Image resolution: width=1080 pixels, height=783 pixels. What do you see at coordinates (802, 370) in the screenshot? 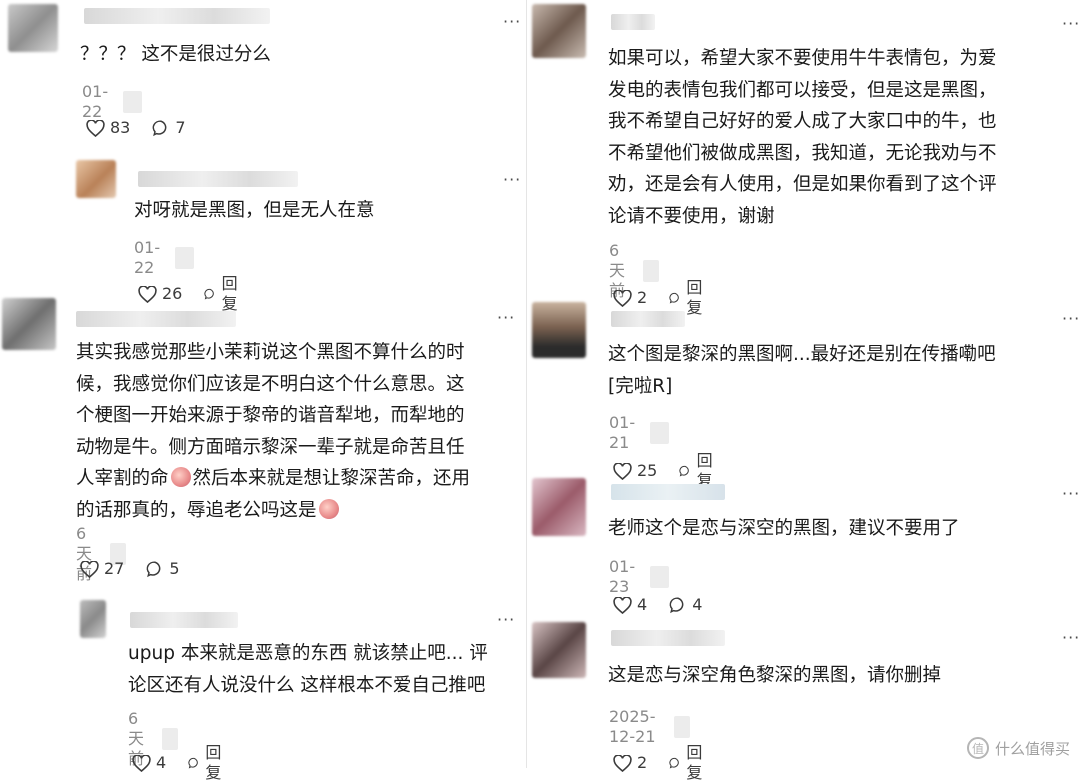
I see `comment-text: 这个图是黎深的黑图啊...最好还是别在传播嘞吧 [完啦R]` at bounding box center [802, 370].